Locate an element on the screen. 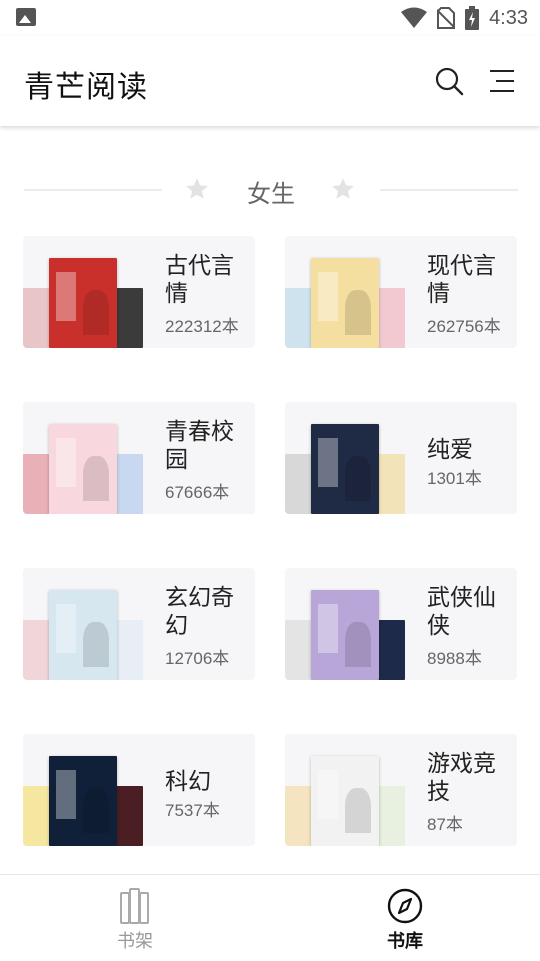 The height and width of the screenshot is (961, 540). bookshelf-icon is located at coordinates (134, 906).